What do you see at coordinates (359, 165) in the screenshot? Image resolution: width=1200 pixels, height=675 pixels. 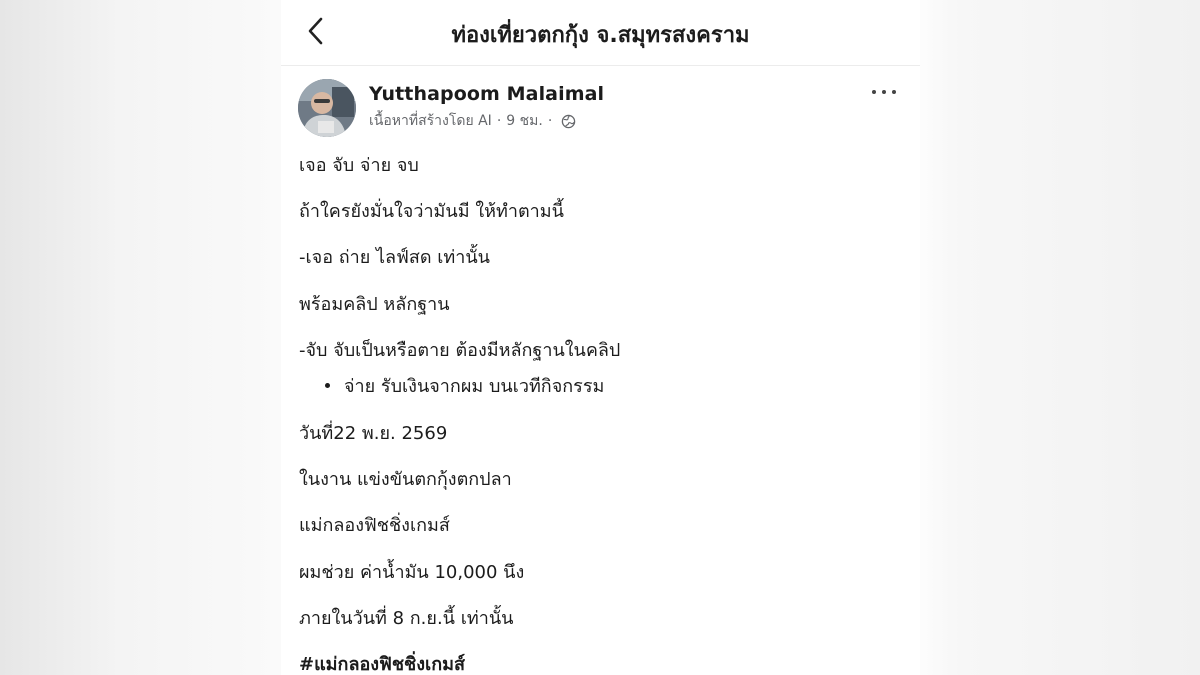 I see `post-line: เจอ จับ จ่าย จบ` at bounding box center [359, 165].